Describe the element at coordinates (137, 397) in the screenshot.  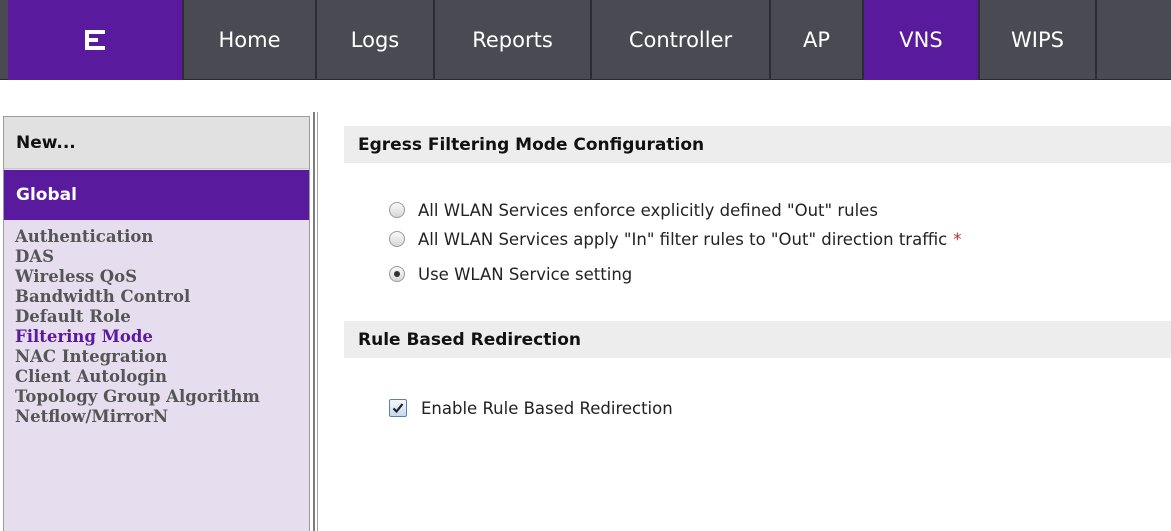
I see `sidebar-item-topology-group-algorithm: Topology Group Algorithm` at that location.